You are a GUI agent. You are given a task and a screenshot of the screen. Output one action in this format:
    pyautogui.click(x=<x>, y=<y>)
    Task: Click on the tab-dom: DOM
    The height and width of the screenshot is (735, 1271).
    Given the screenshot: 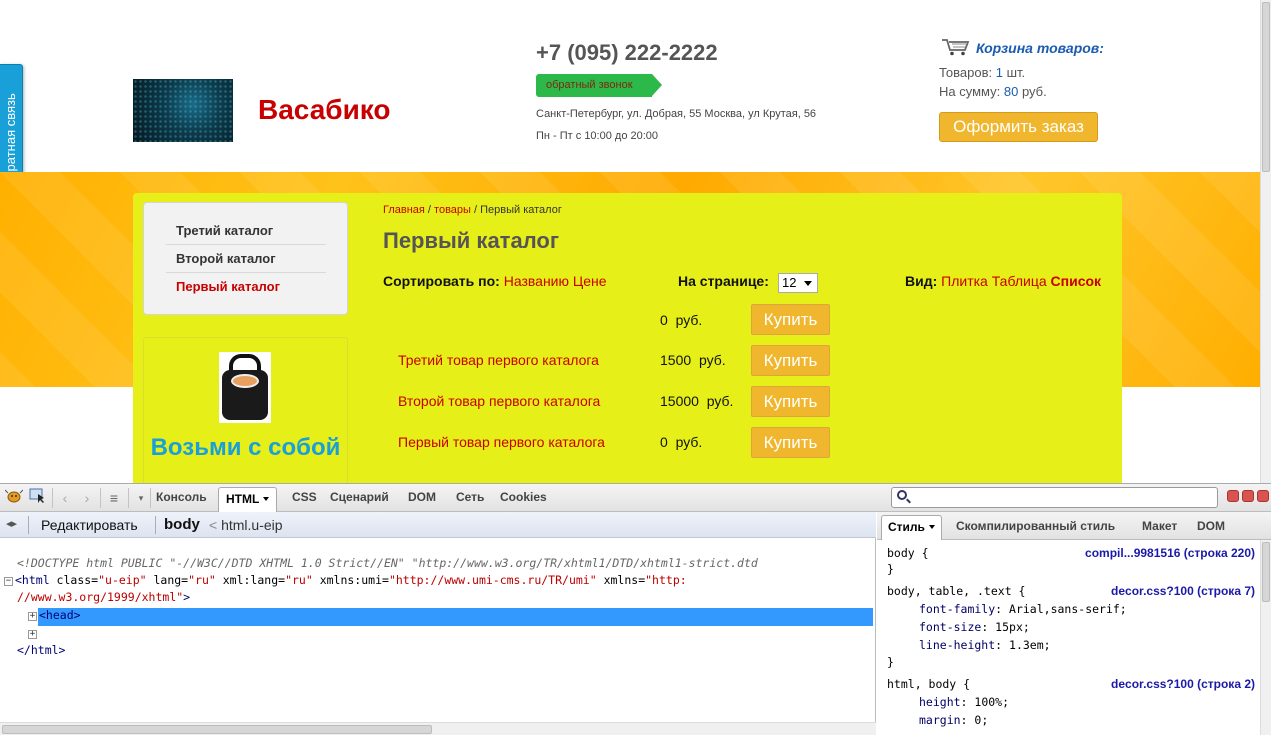 What is the action you would take?
    pyautogui.click(x=422, y=497)
    